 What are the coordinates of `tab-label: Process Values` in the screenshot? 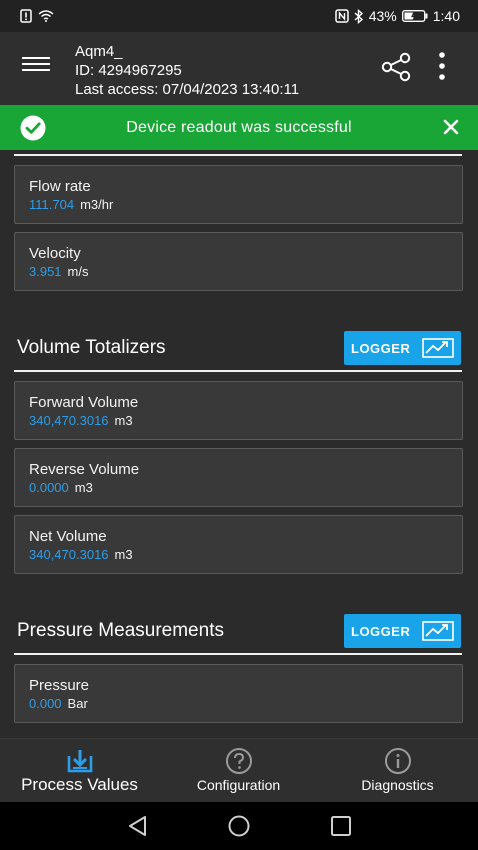 It's located at (79, 784).